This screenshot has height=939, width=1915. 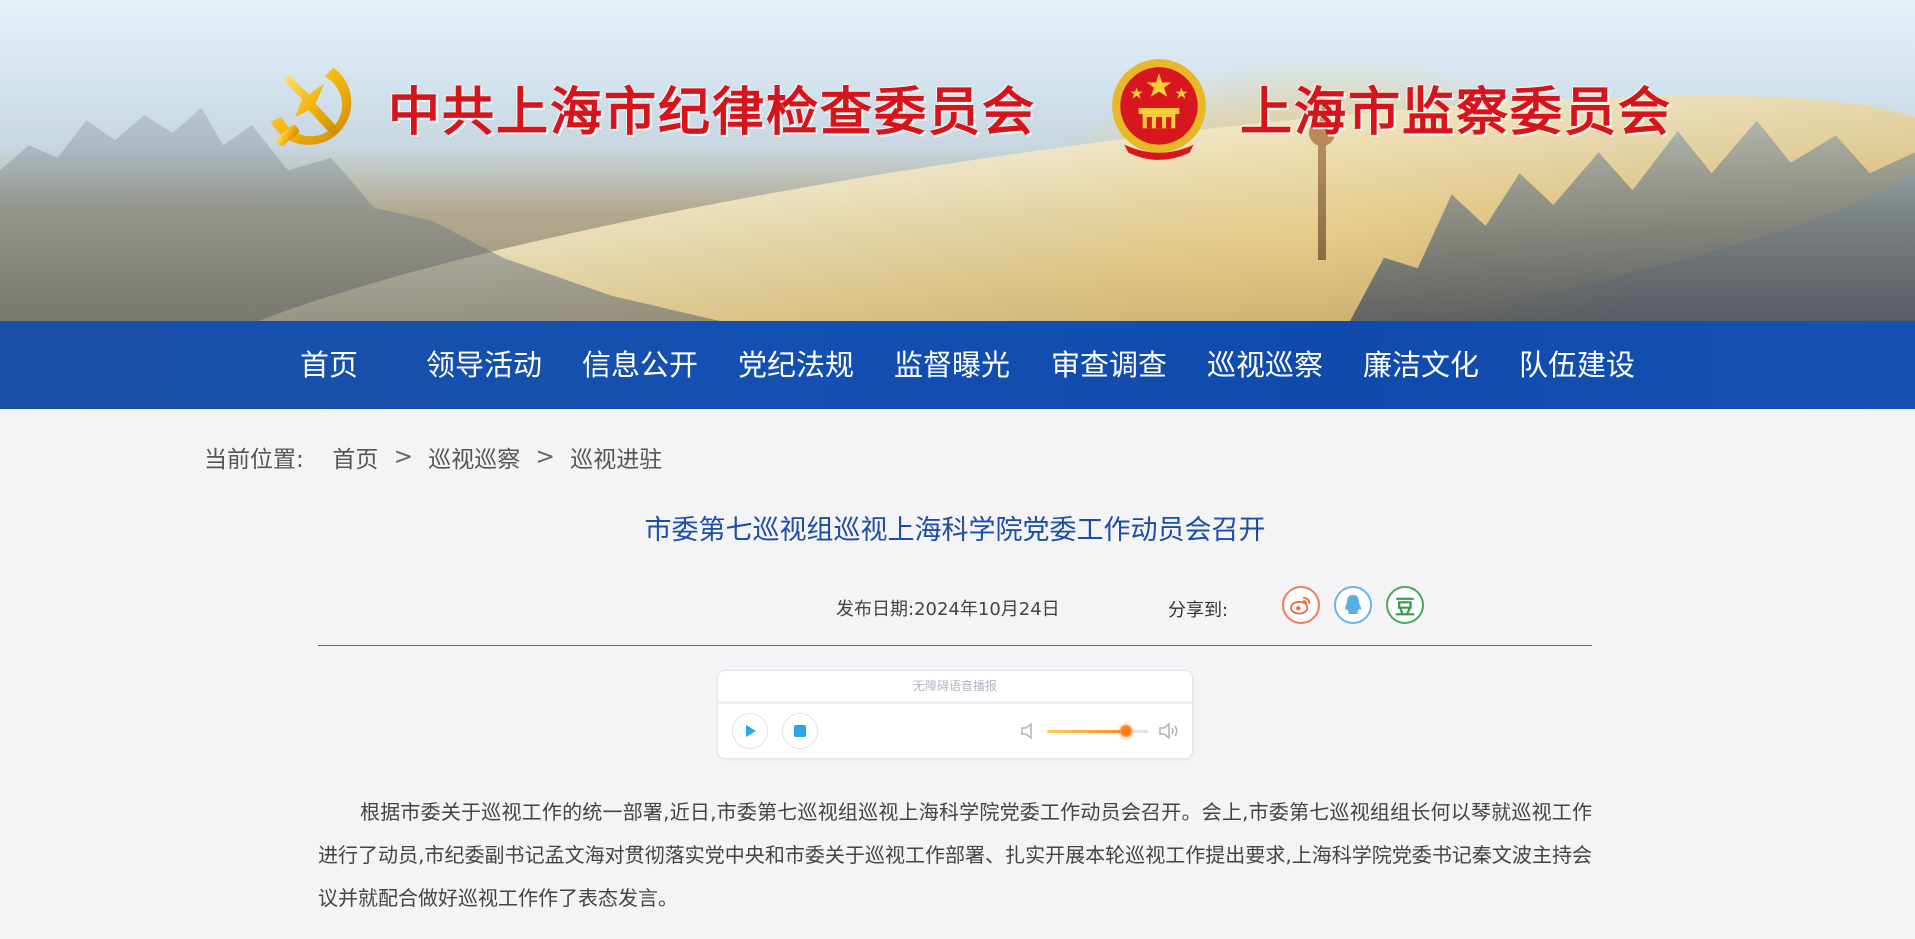 What do you see at coordinates (1265, 365) in the screenshot?
I see `nav-item-inspection: 巡视巡察` at bounding box center [1265, 365].